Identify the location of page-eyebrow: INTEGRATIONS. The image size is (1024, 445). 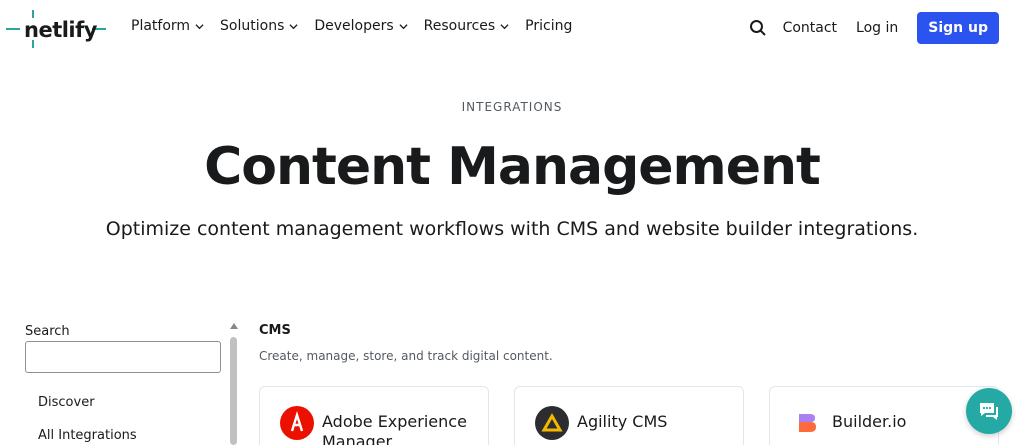
(512, 107).